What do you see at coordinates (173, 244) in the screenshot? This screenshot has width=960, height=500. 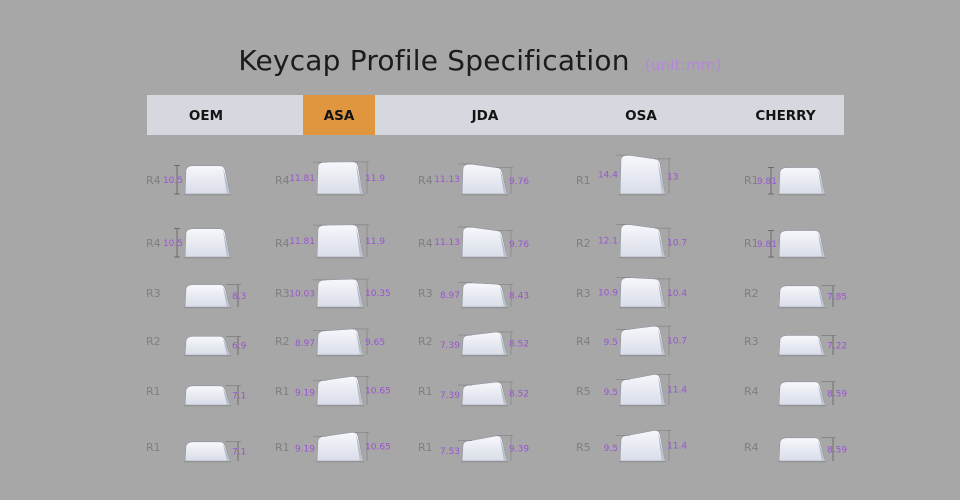 I see `left-height-label: 10.5` at bounding box center [173, 244].